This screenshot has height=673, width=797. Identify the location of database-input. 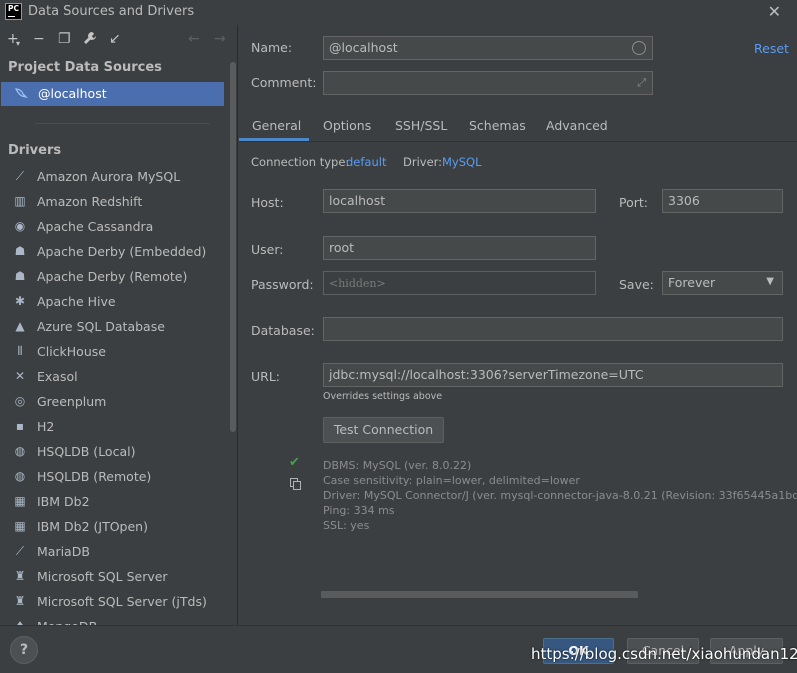
(553, 329).